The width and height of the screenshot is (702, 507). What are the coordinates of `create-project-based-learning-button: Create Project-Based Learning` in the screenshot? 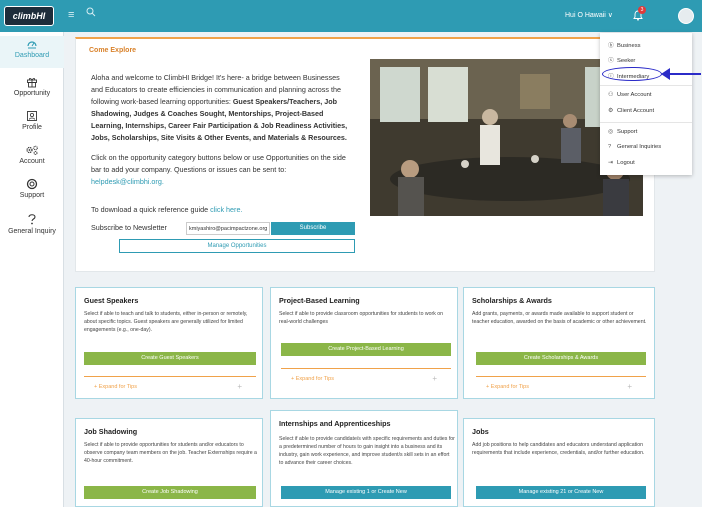 It's located at (366, 349).